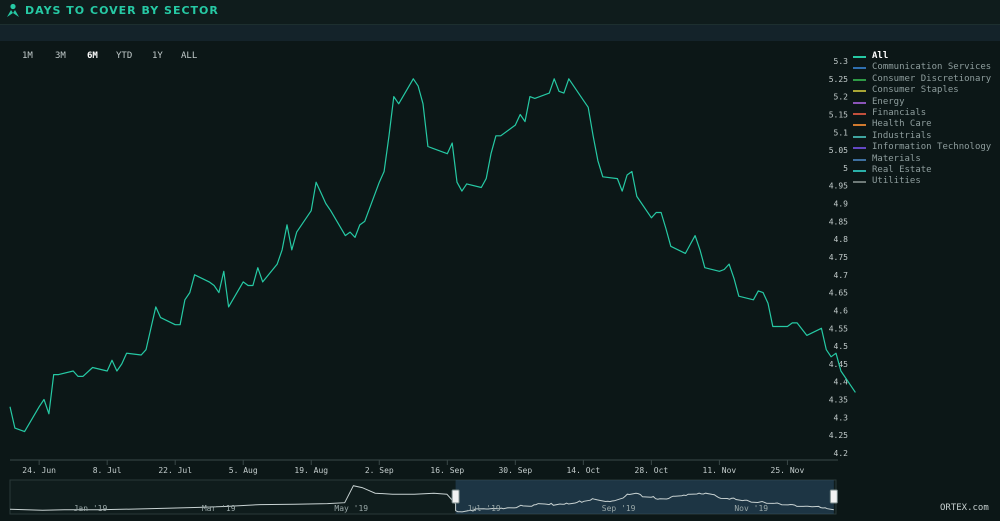 The width and height of the screenshot is (1000, 521). I want to click on navigator-tick-label: Mar '19, so click(219, 508).